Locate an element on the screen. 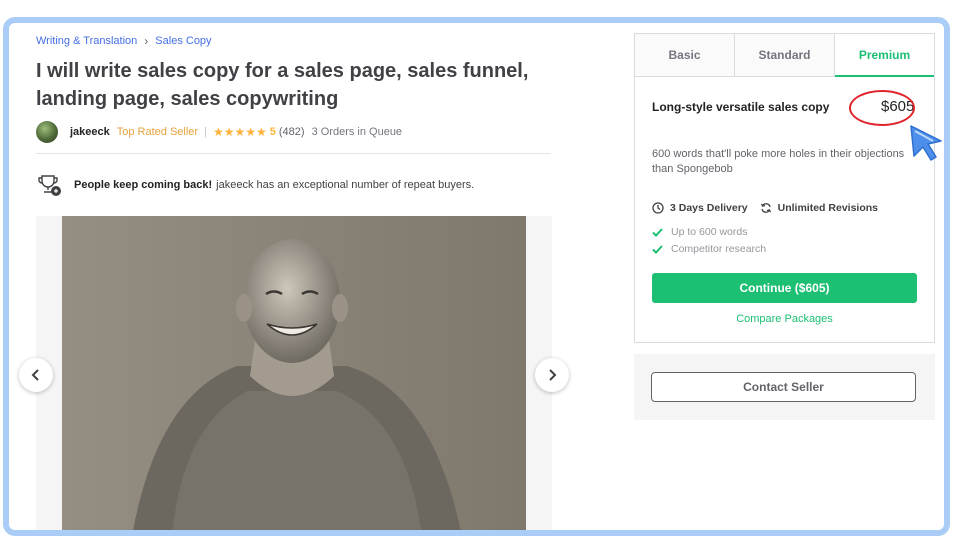  continue-button: Continue ($605) is located at coordinates (784, 288).